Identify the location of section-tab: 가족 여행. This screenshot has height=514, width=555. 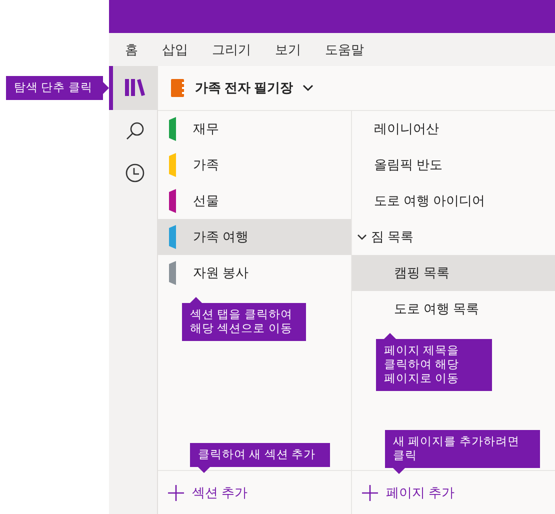
(254, 237).